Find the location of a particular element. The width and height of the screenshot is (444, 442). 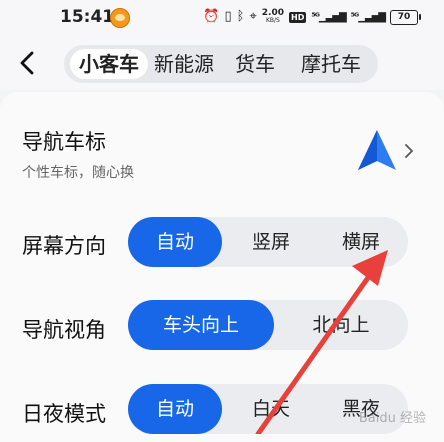

nav-icon-subtitle: 个性车标，随心换 is located at coordinates (78, 173).